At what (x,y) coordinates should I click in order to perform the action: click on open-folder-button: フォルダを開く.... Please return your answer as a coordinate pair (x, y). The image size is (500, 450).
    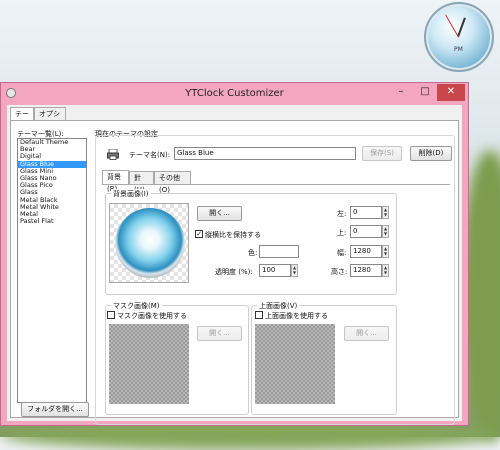
    Looking at the image, I should click on (55, 409).